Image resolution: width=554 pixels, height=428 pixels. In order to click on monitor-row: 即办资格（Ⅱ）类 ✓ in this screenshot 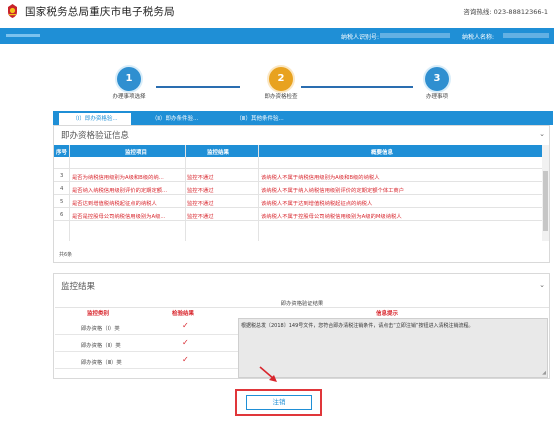, I will do `click(146, 343)`.